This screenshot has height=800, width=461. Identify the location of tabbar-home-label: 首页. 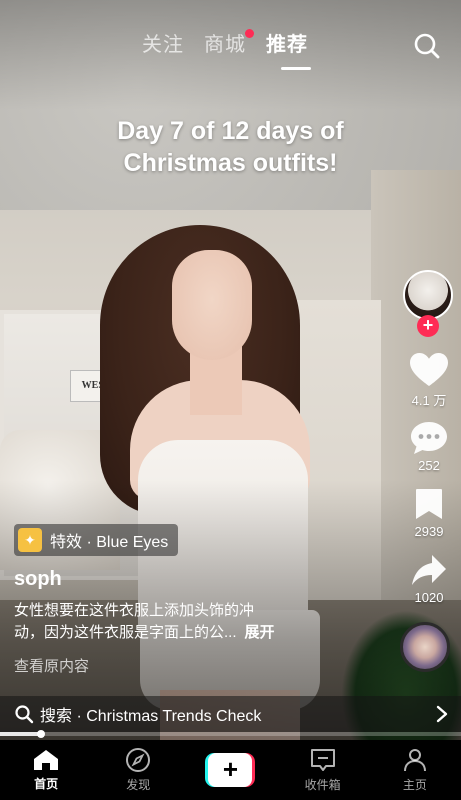
(46, 784).